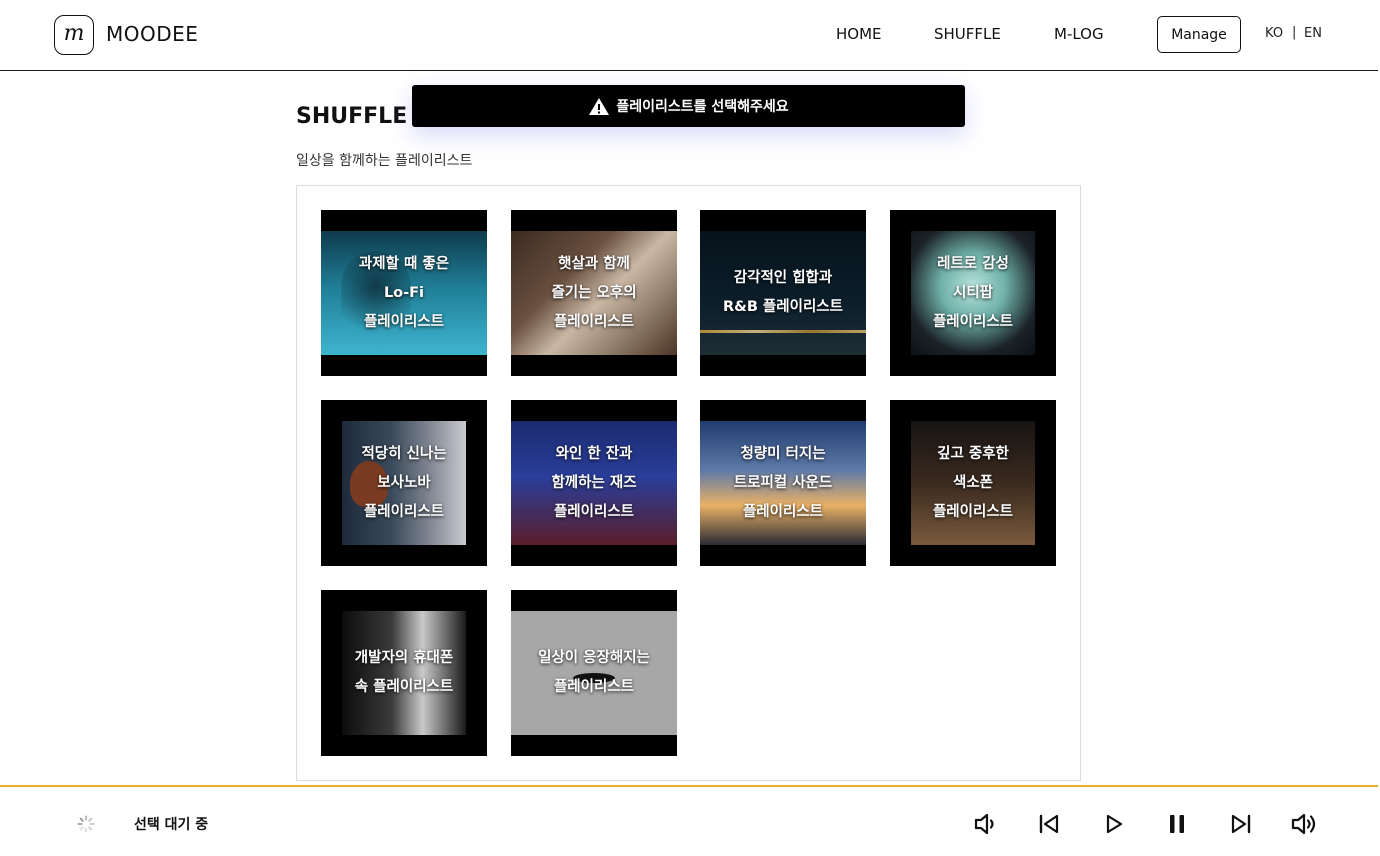  I want to click on playlist-card-epic: 일상이 응장해지는 플레이리스트, so click(594, 673).